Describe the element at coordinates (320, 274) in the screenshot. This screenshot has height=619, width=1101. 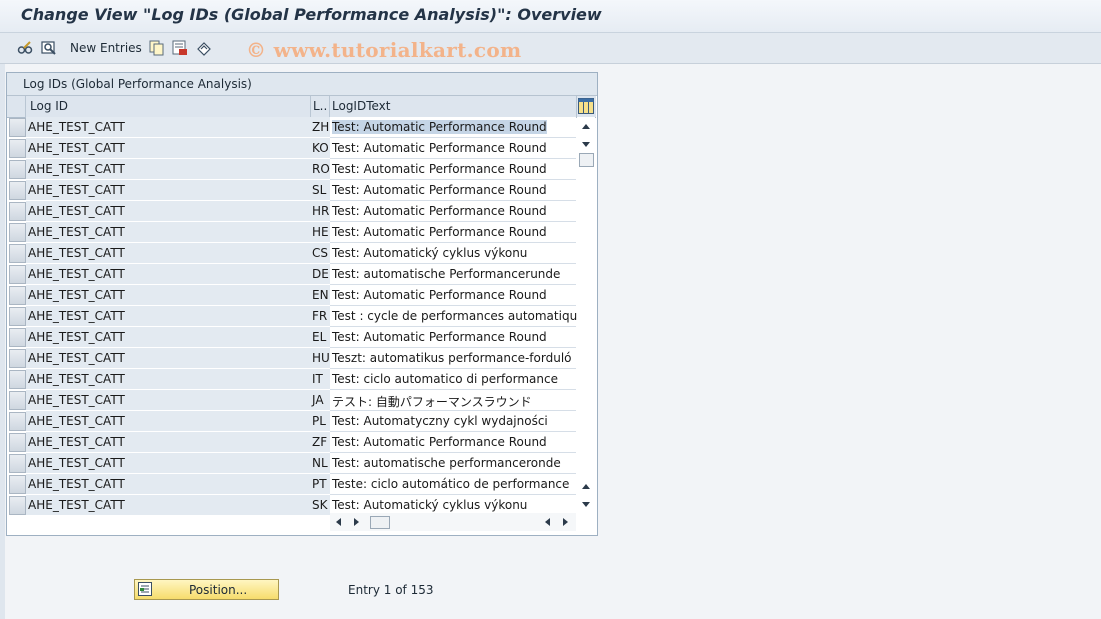
I see `language-cell: DE` at that location.